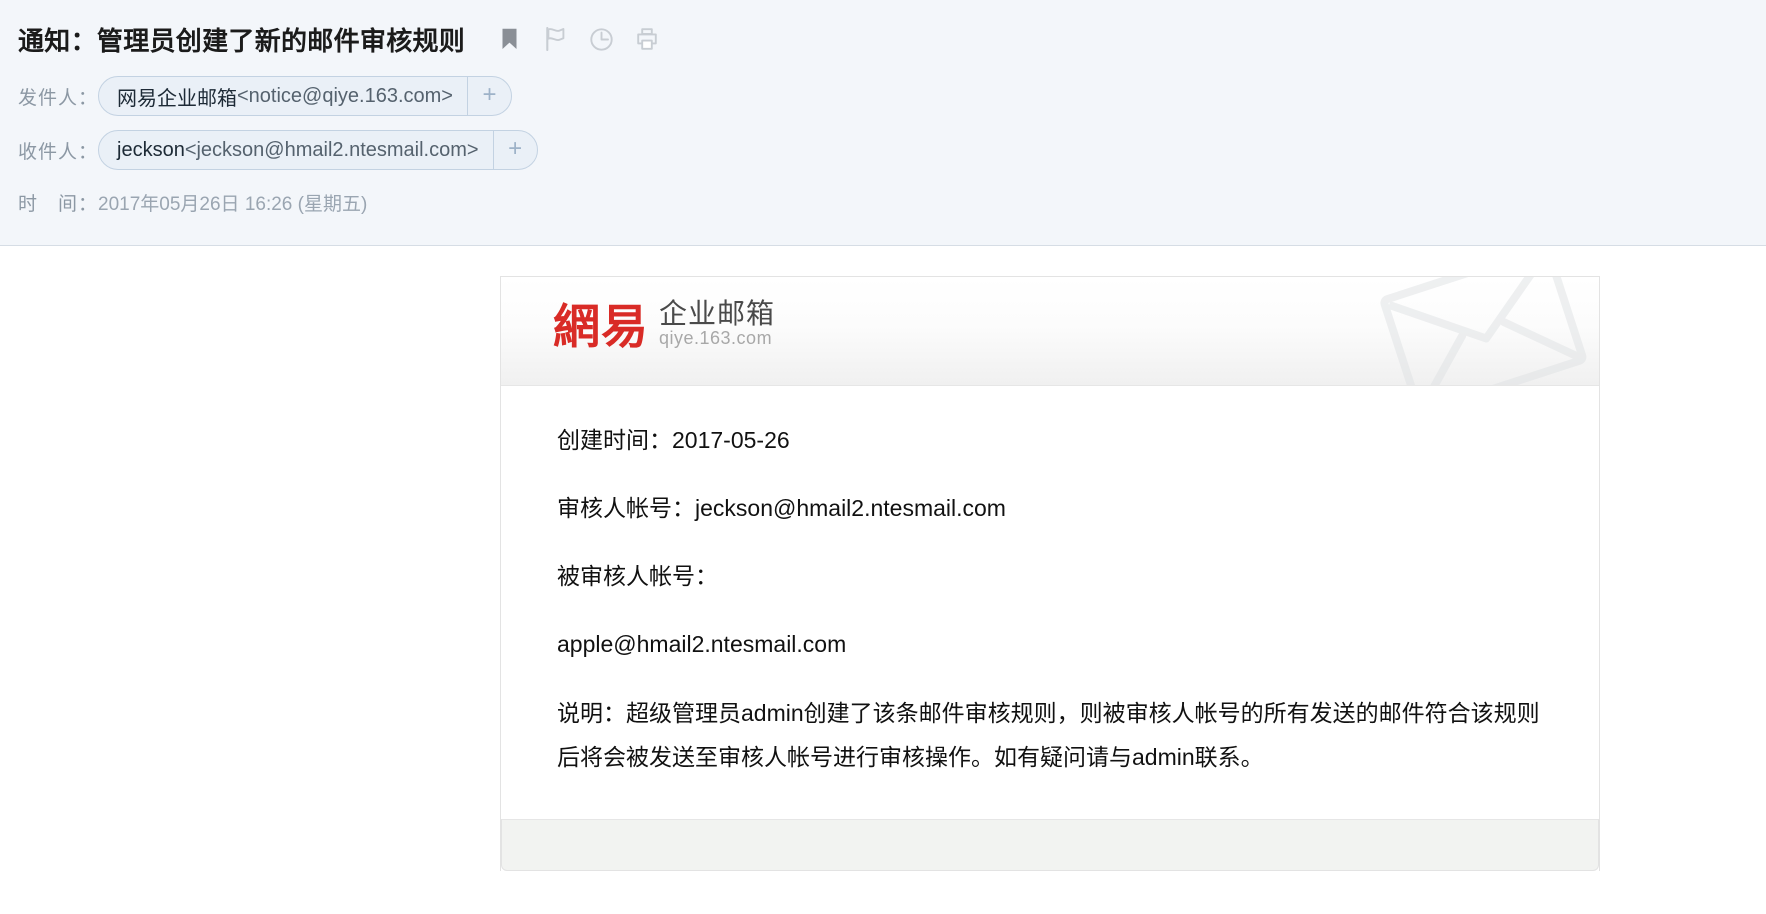  What do you see at coordinates (702, 644) in the screenshot?
I see `reviewed-account-value-line: apple@hmail2.ntesmail.com` at bounding box center [702, 644].